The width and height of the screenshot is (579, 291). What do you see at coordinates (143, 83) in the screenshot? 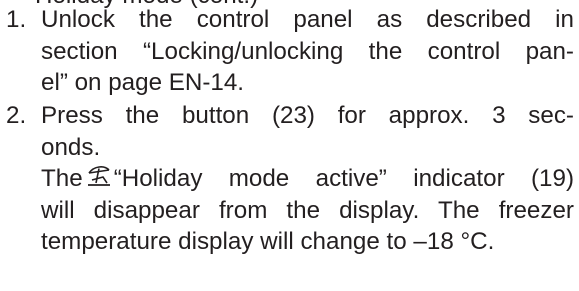
I see `step-line: el” on page EN-14.` at bounding box center [143, 83].